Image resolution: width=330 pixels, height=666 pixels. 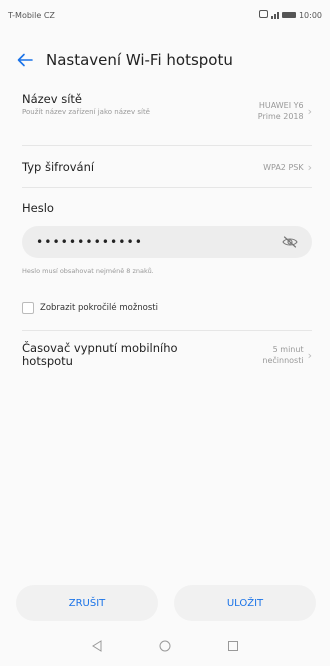 I want to click on battery-icon, so click(x=288, y=15).